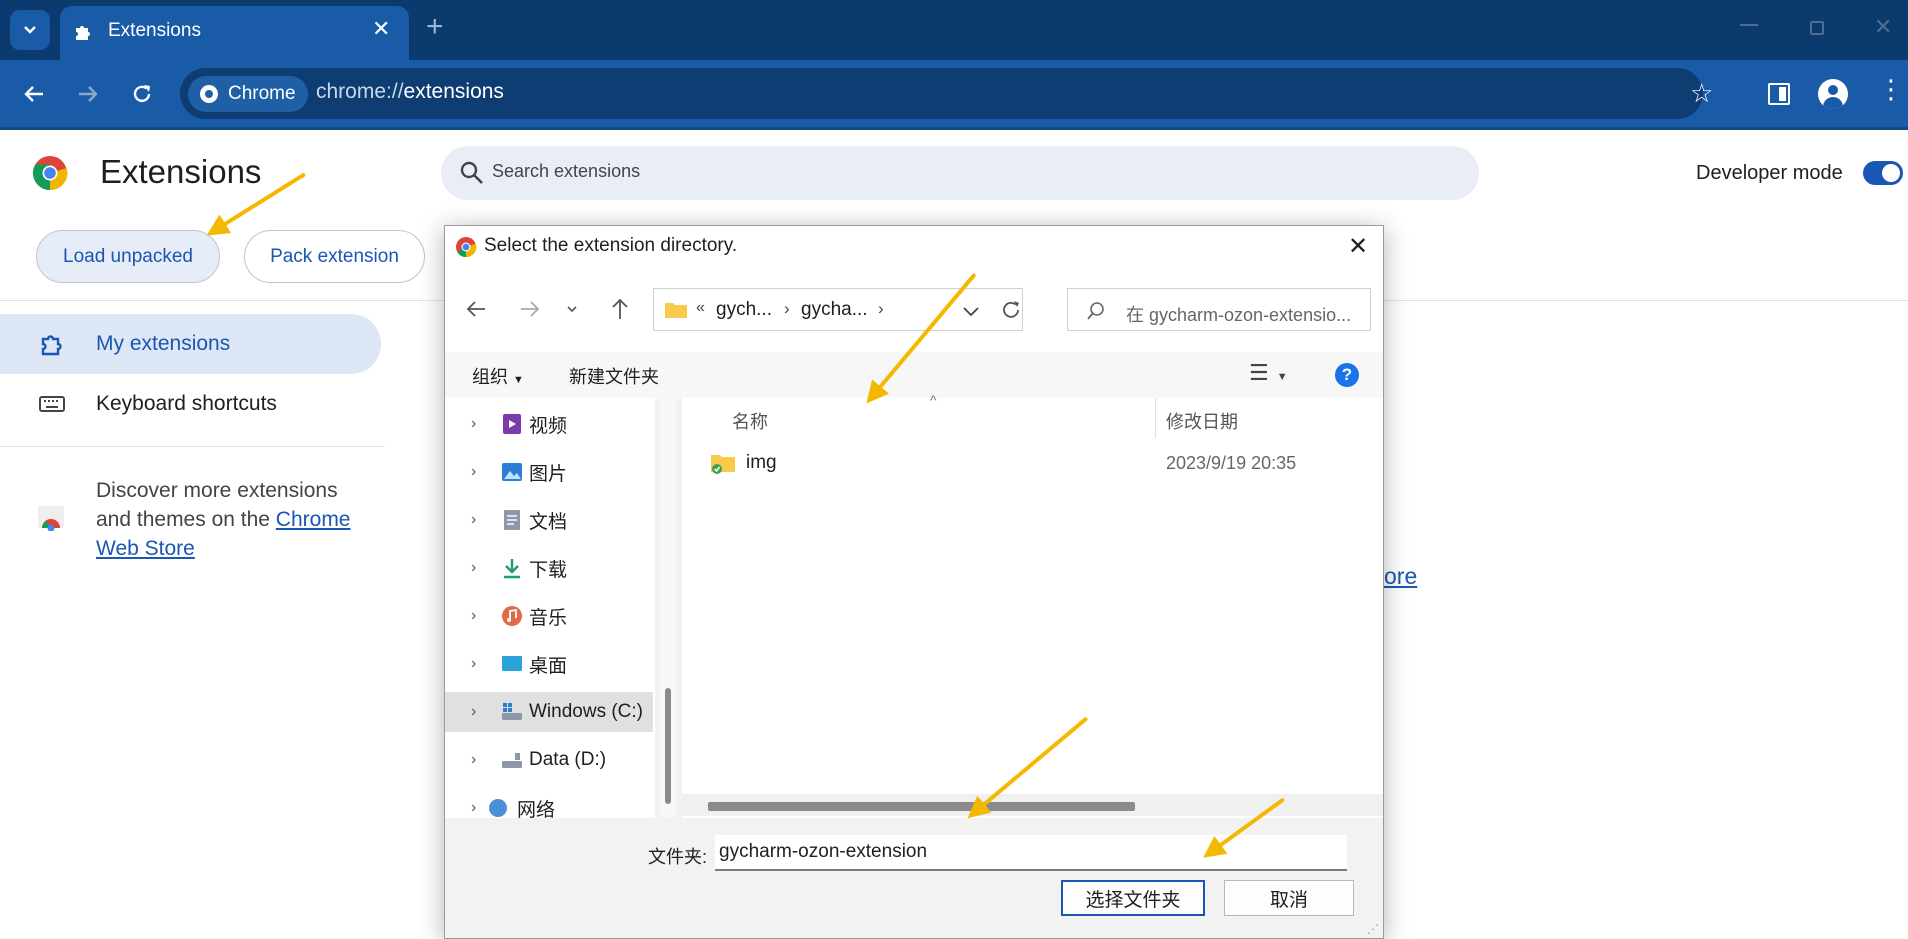 This screenshot has width=1908, height=939. What do you see at coordinates (1037, 462) in the screenshot?
I see `file-row: img 2023/9/19 20:35` at bounding box center [1037, 462].